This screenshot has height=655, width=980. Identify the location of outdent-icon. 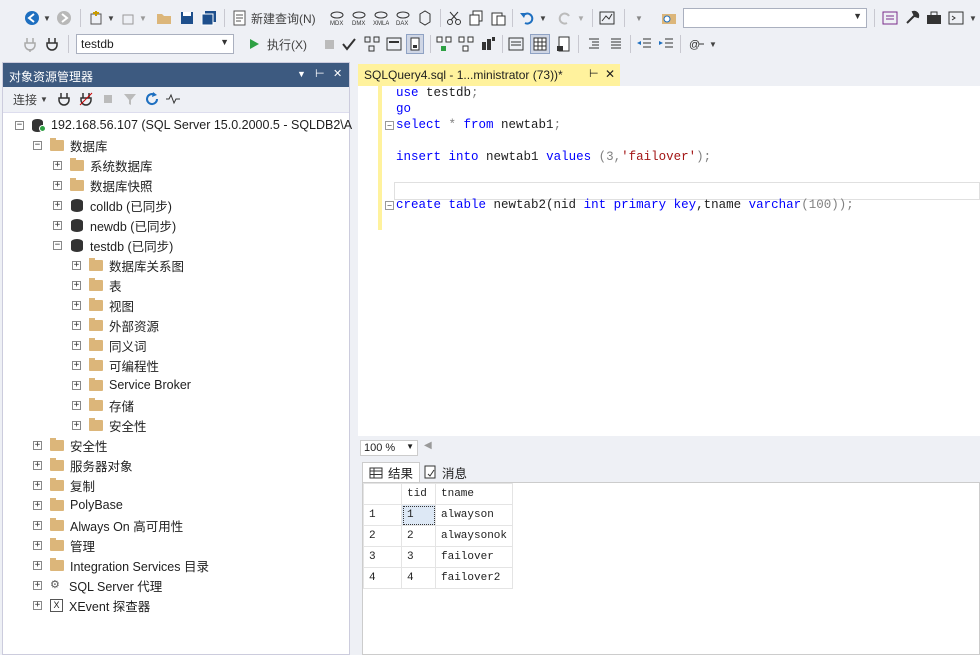
(644, 44).